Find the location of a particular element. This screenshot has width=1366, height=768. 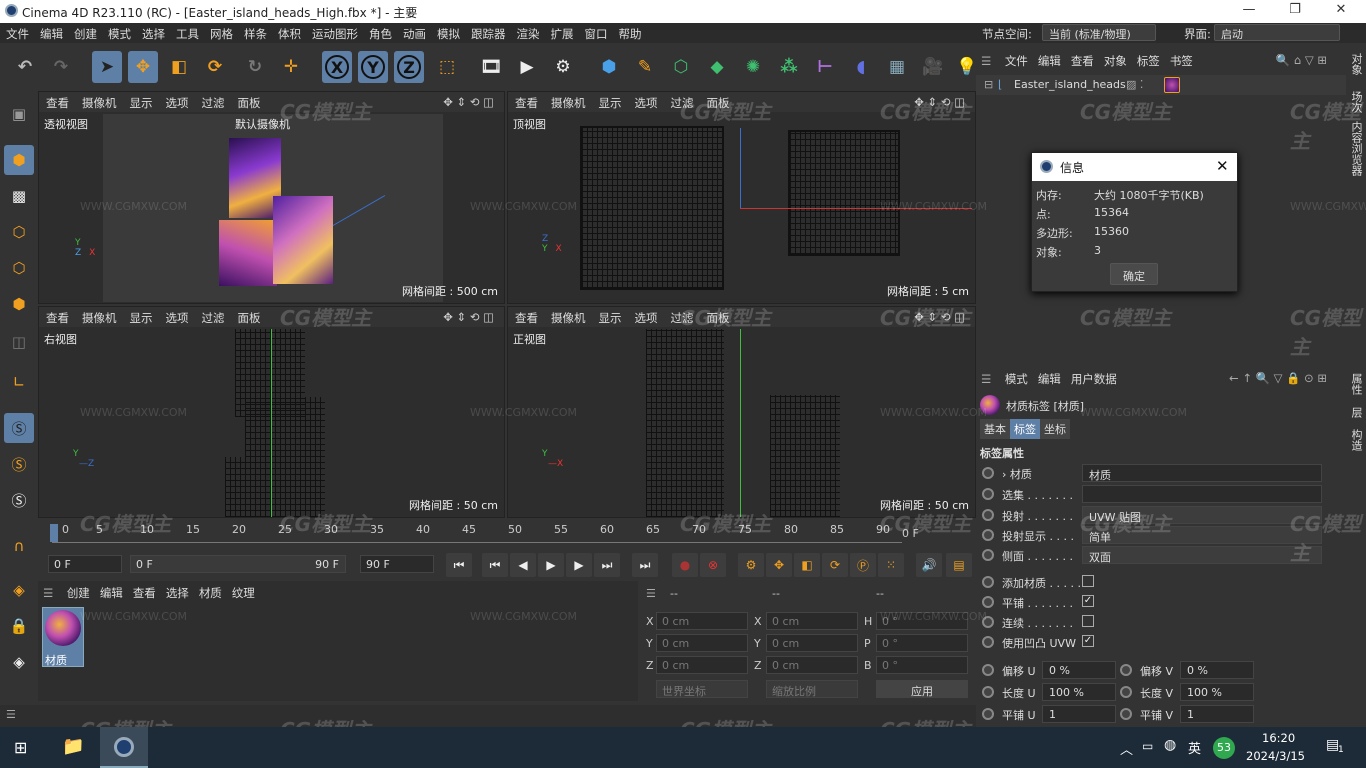

side-tab-layers: 层 is located at coordinates (1356, 412).